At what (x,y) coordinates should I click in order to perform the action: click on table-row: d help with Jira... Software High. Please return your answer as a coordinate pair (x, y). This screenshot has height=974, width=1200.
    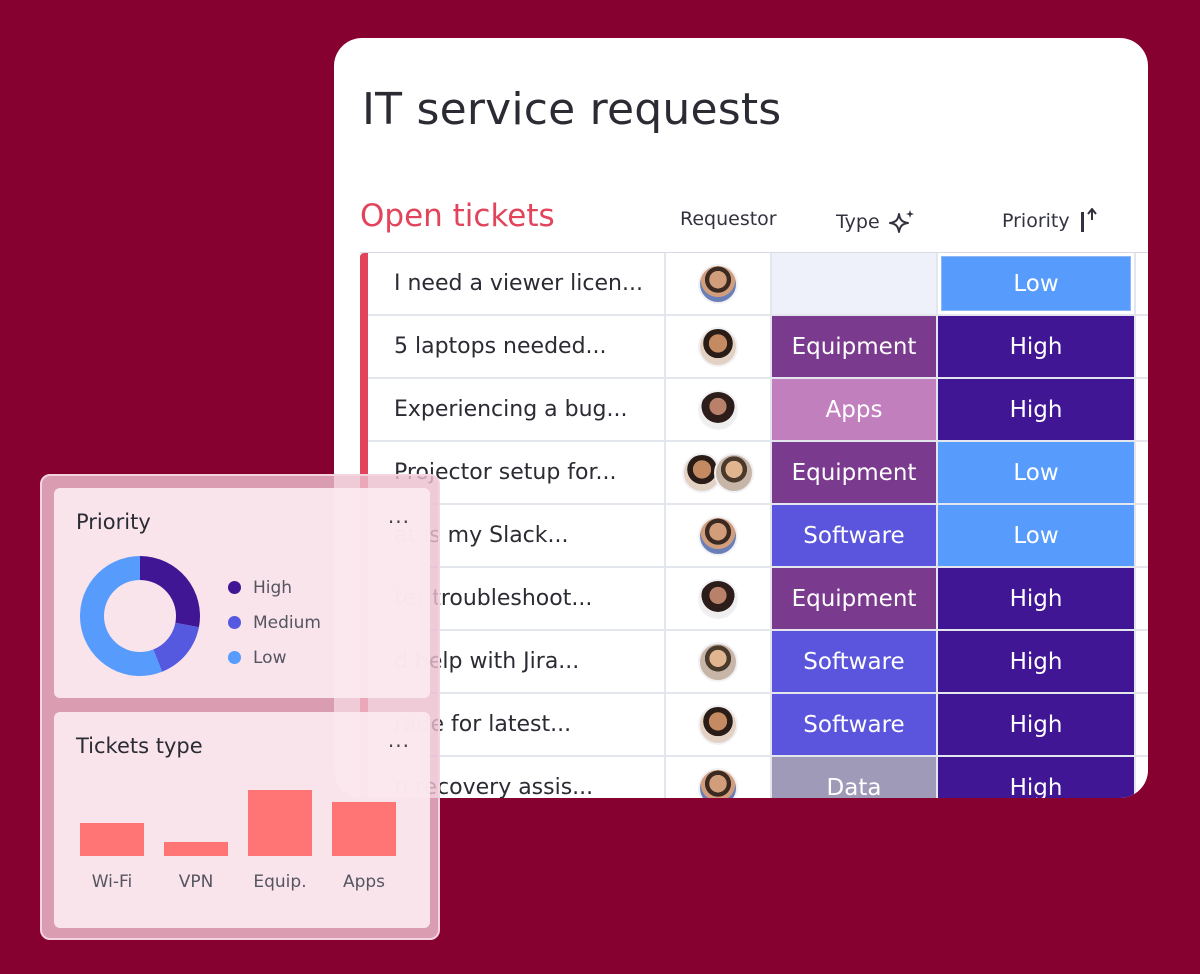
    Looking at the image, I should click on (758, 662).